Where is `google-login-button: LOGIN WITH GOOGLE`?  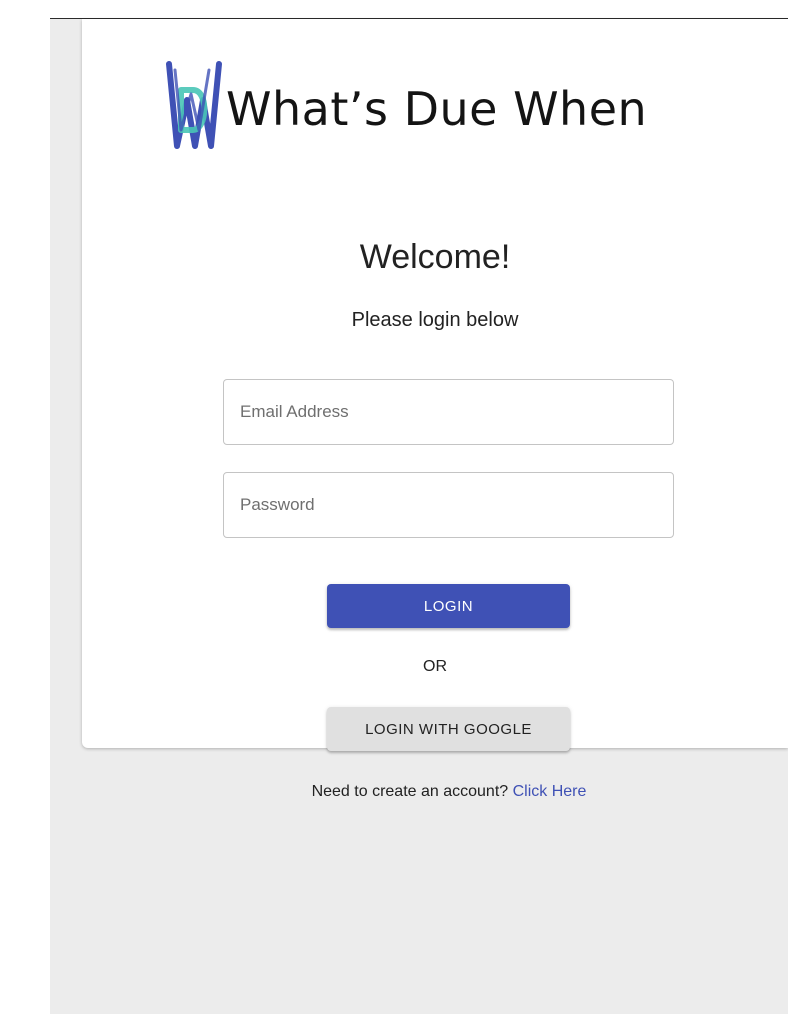 google-login-button: LOGIN WITH GOOGLE is located at coordinates (448, 729).